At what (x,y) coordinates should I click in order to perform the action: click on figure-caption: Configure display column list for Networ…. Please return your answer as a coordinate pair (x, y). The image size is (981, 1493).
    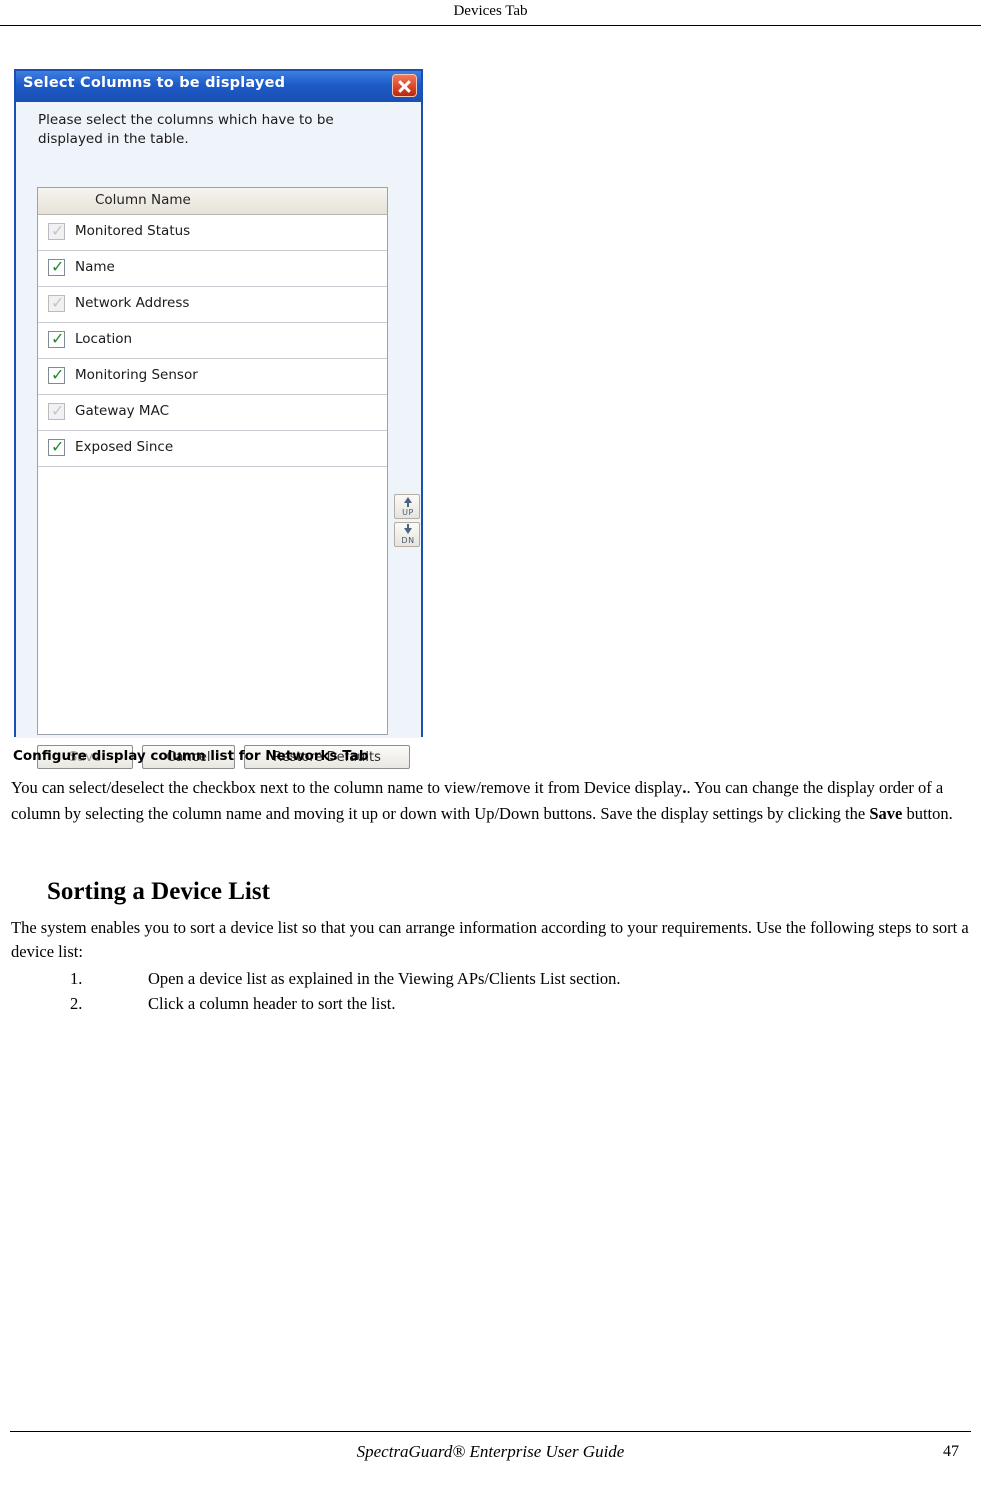
    Looking at the image, I should click on (191, 756).